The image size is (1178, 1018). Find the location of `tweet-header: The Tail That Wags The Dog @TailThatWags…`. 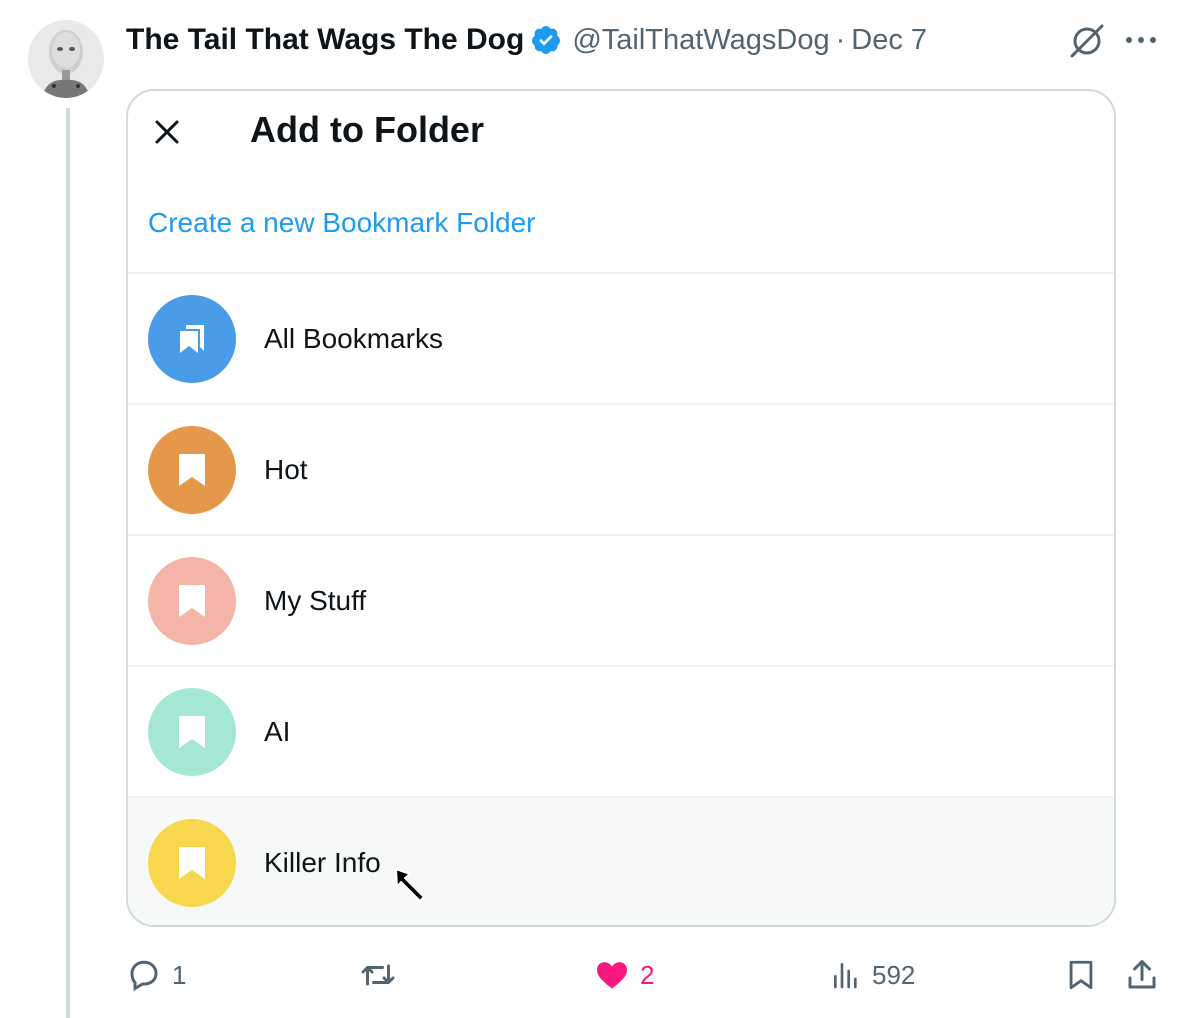

tweet-header: The Tail That Wags The Dog @TailThatWags… is located at coordinates (526, 40).